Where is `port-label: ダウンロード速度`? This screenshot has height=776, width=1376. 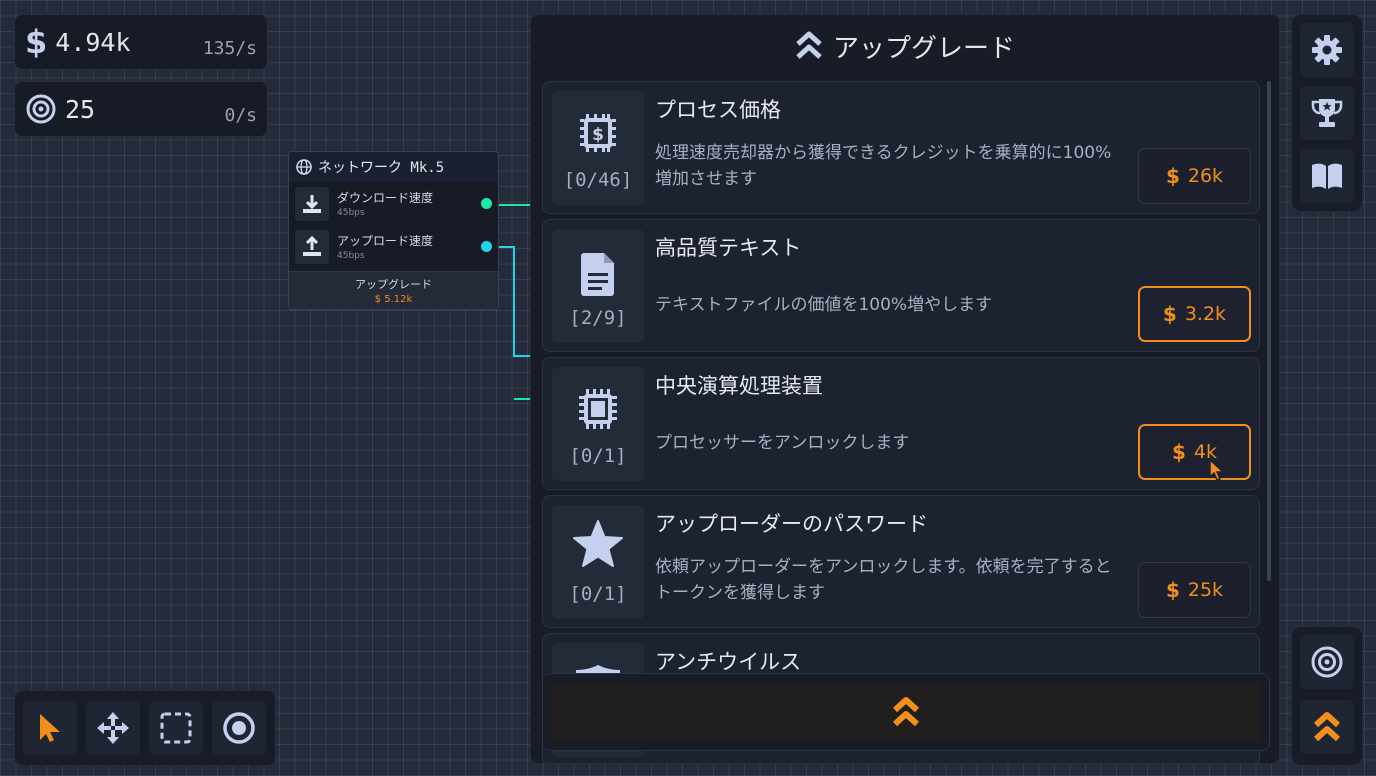
port-label: ダウンロード速度 is located at coordinates (385, 198).